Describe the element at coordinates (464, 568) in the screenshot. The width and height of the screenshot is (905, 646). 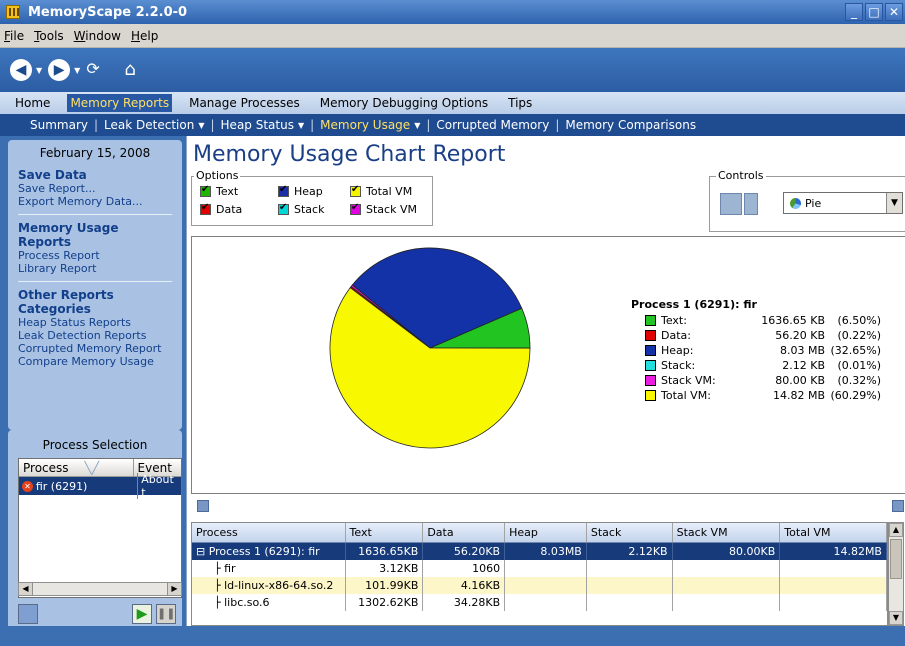
I see `table-cell: 1060` at that location.